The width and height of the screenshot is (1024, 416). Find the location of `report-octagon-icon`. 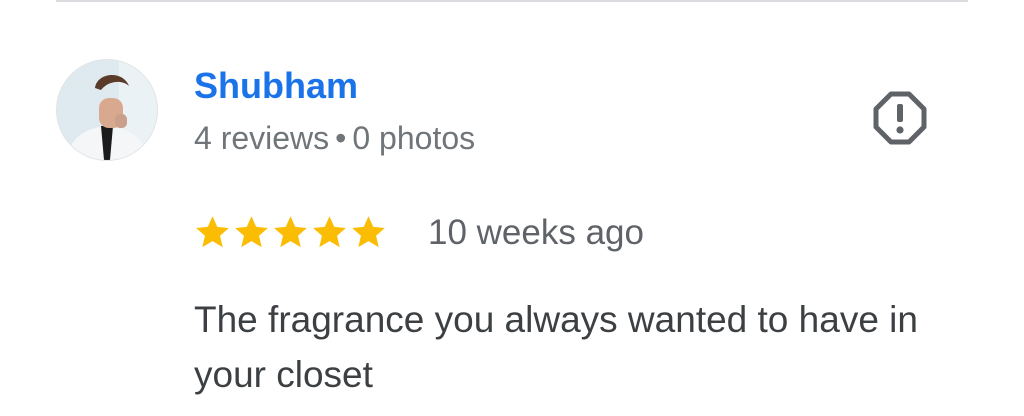

report-octagon-icon is located at coordinates (900, 118).